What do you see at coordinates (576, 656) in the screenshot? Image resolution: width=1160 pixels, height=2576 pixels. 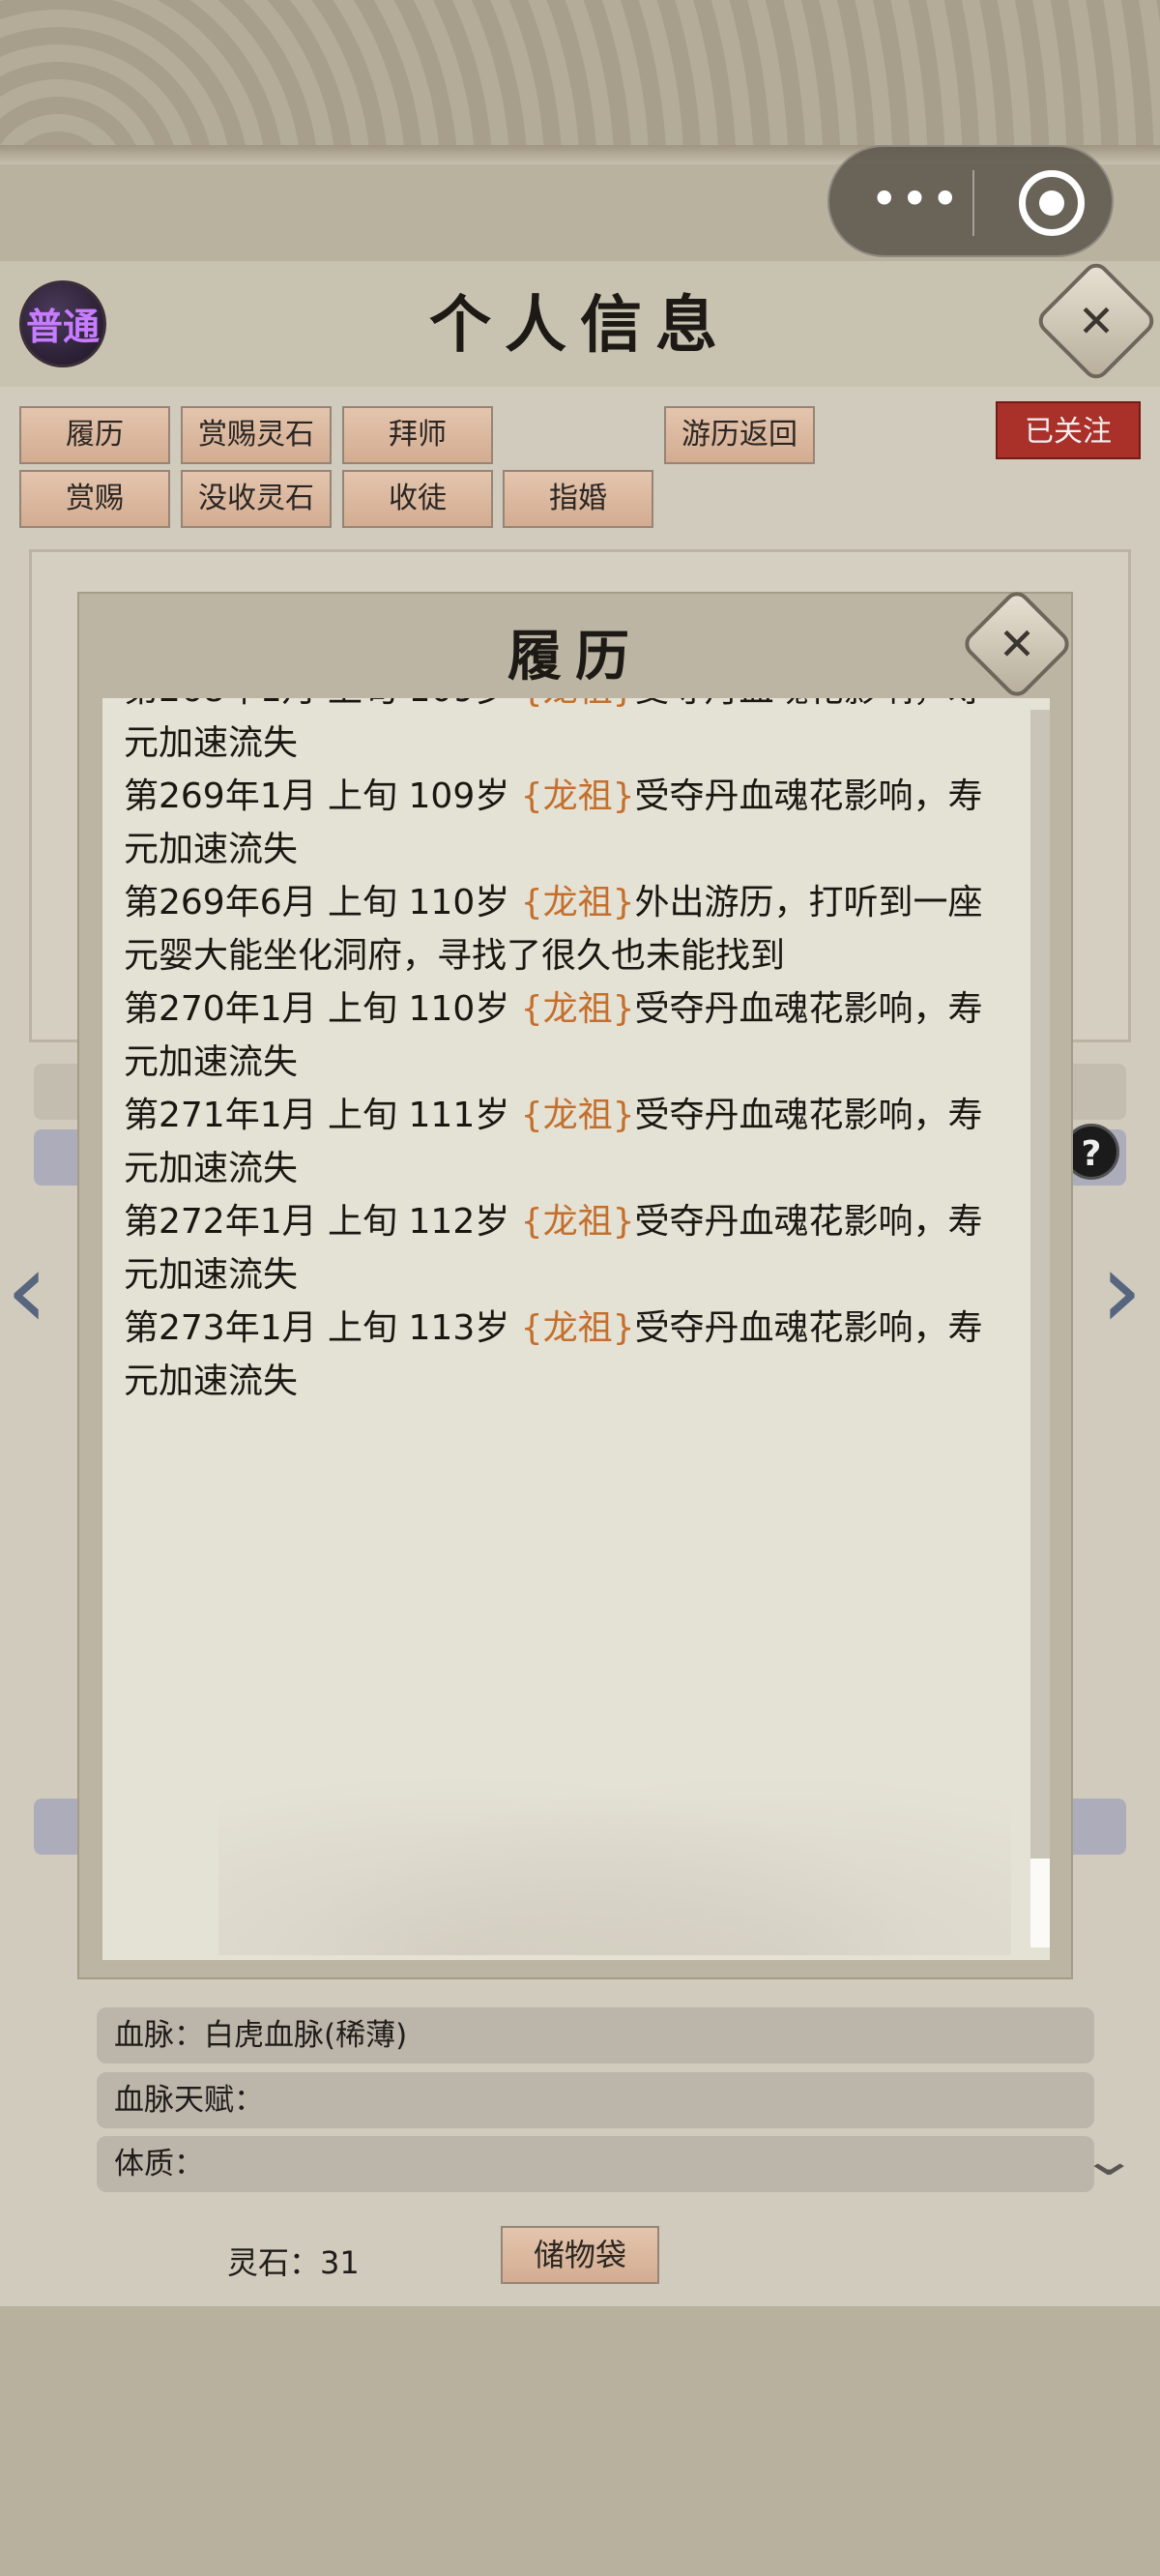 I see `modal-title: 履历` at bounding box center [576, 656].